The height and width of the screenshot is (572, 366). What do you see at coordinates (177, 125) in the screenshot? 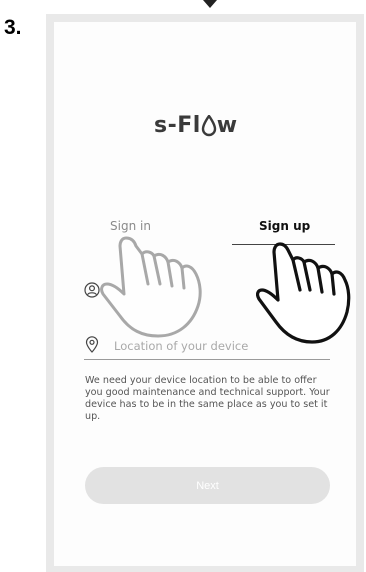
I see `logo-text-left: s-Fl` at bounding box center [177, 125].